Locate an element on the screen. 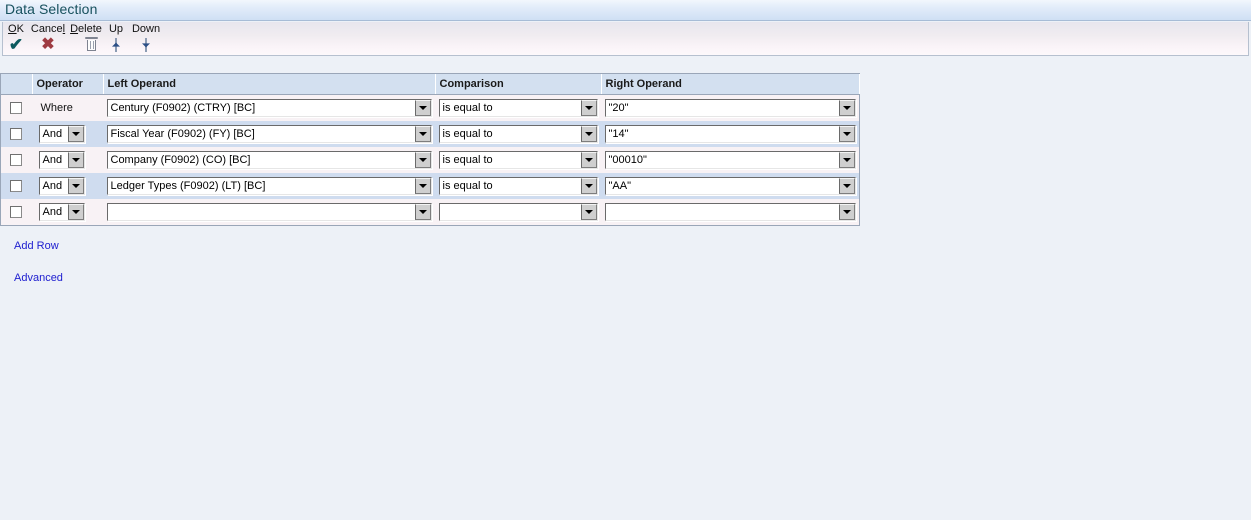 Image resolution: width=1251 pixels, height=520 pixels. toolbar: OK ✔ Cancel ✖ Delete Up Down is located at coordinates (625, 39).